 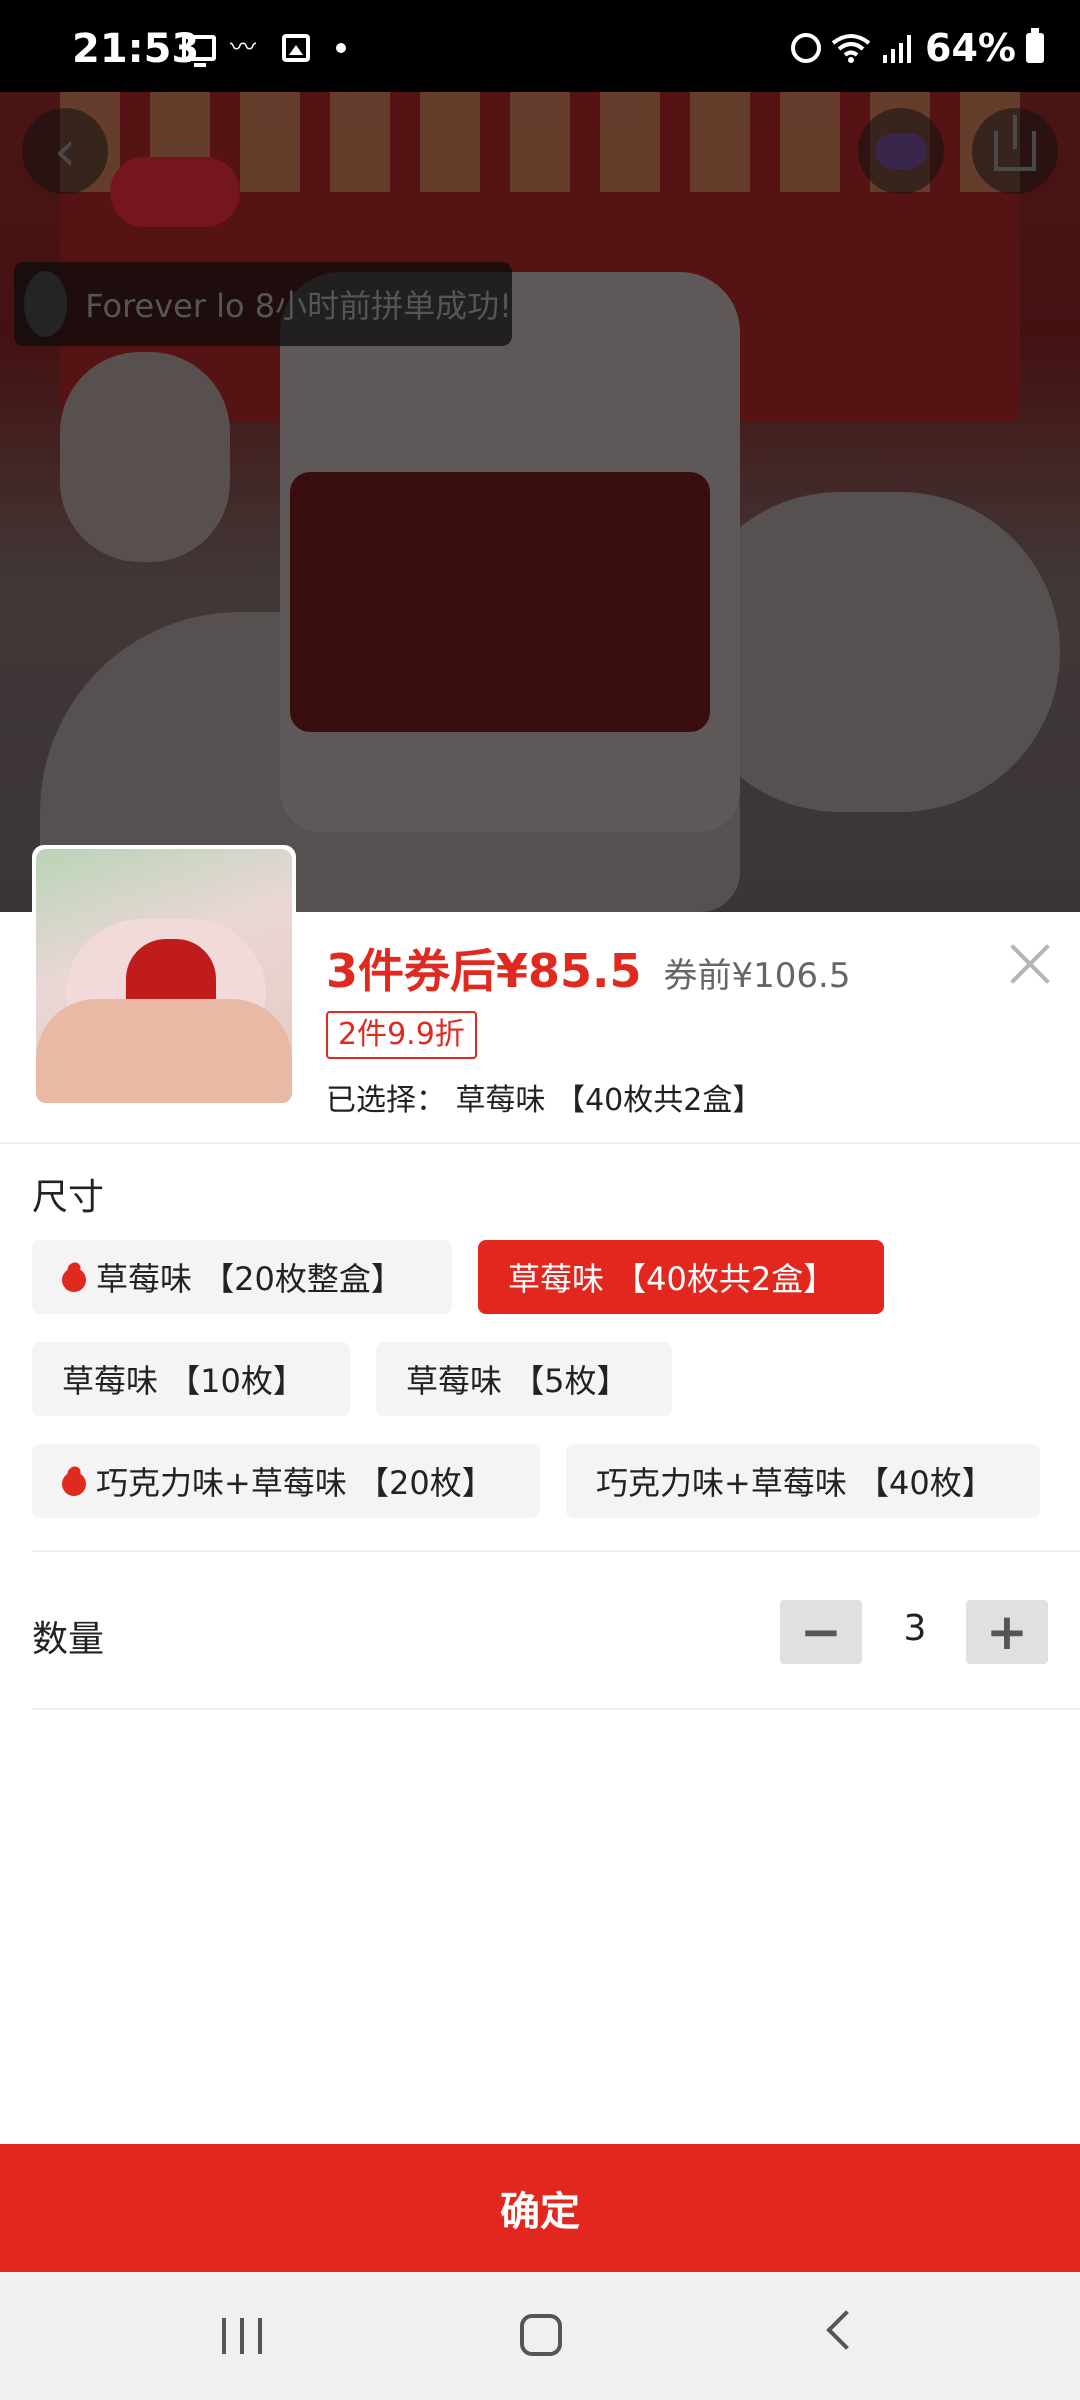 I want to click on dot-icon, so click(x=341, y=48).